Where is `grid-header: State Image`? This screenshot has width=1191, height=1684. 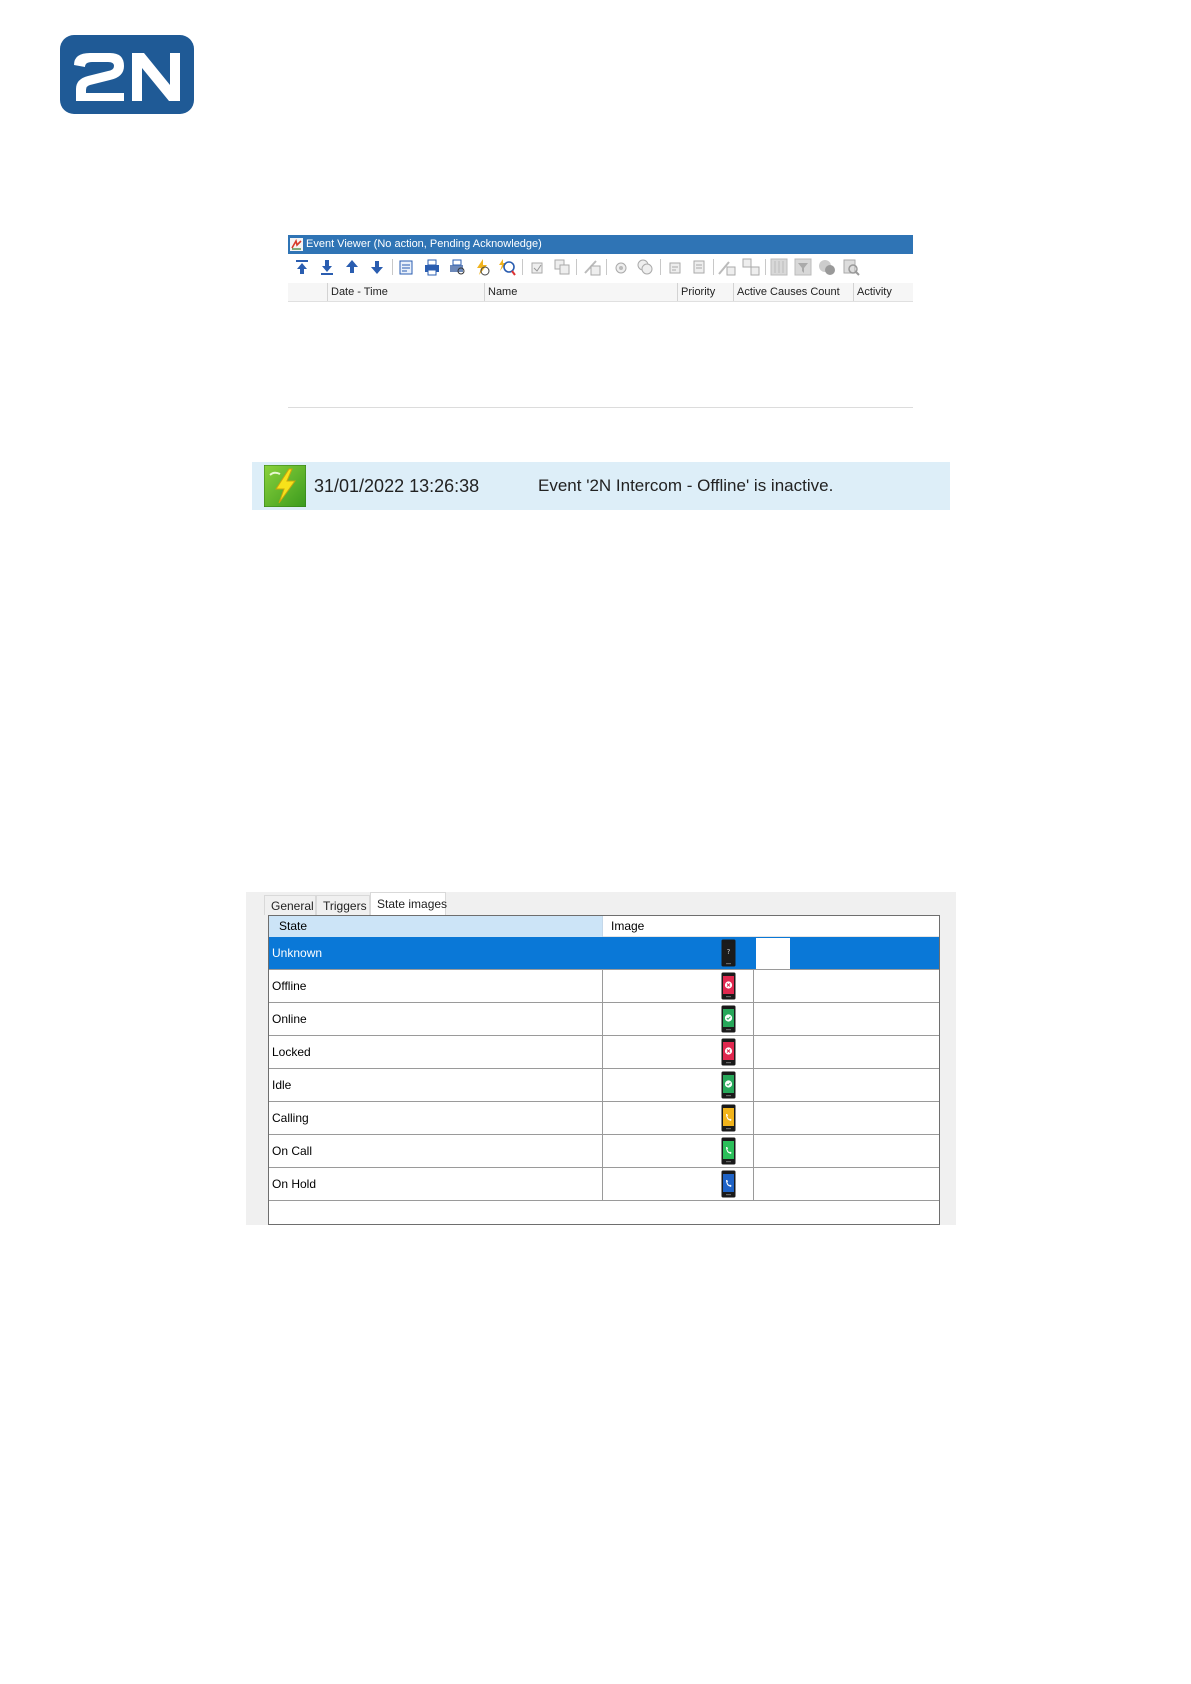 grid-header: State Image is located at coordinates (604, 926).